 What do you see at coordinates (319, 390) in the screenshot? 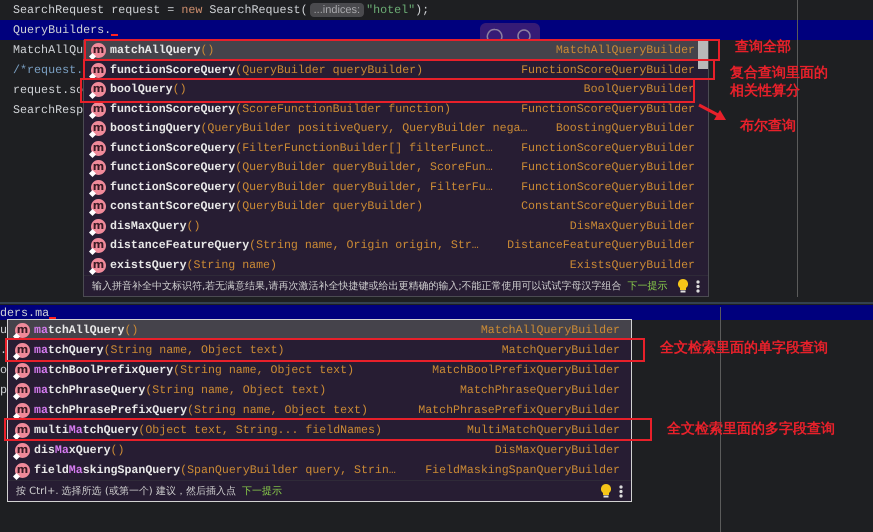
I see `completion-item: m matchPhraseQuery(String name, Object text) MatchPhraseQueryBuilder` at bounding box center [319, 390].